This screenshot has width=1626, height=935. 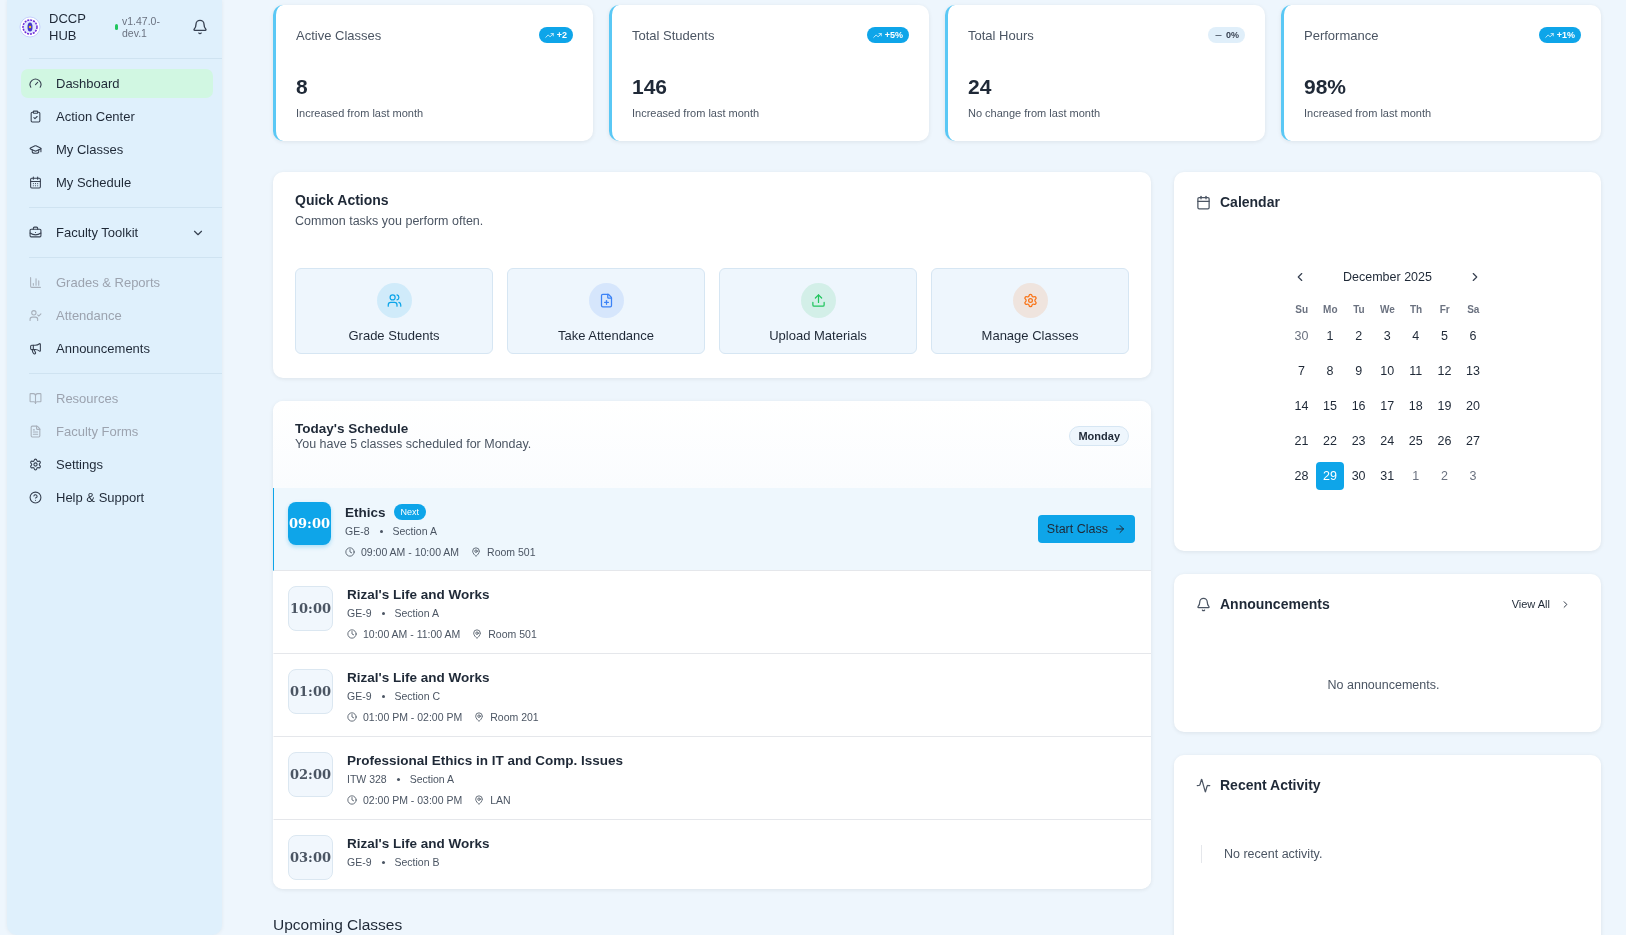 I want to click on next-label: Next, so click(x=410, y=512).